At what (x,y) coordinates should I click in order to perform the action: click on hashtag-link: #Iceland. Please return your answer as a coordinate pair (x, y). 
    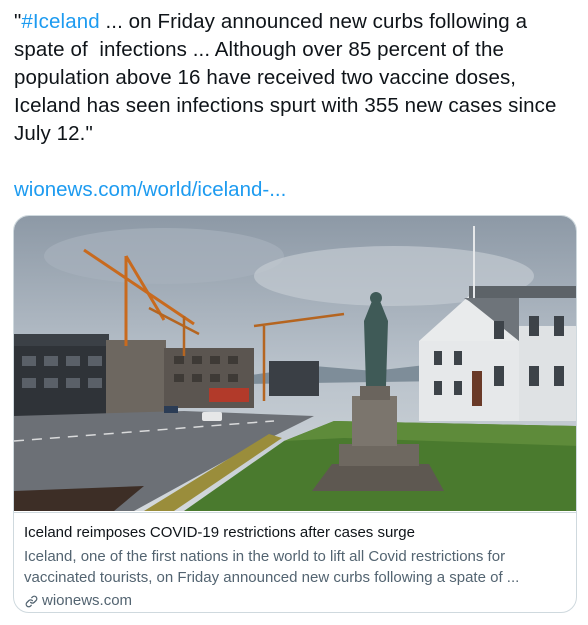
    Looking at the image, I should click on (60, 21).